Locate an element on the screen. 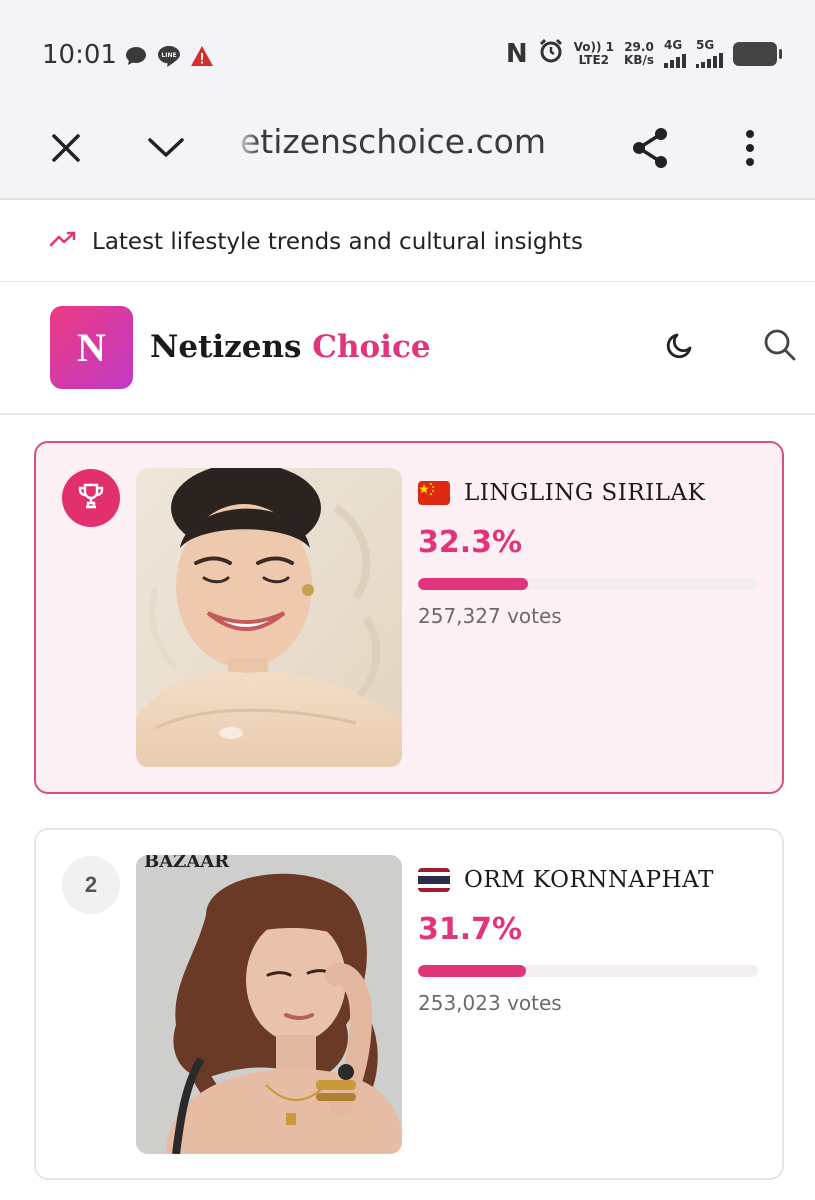 The image size is (815, 1200). site-title-part1: Netizens is located at coordinates (226, 347).